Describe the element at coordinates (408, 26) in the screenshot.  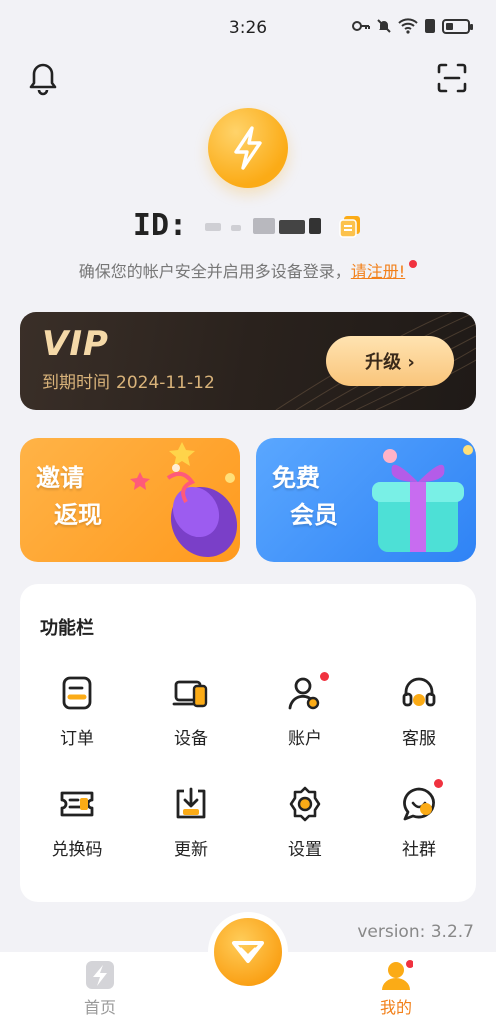
I see `wifi-icon` at that location.